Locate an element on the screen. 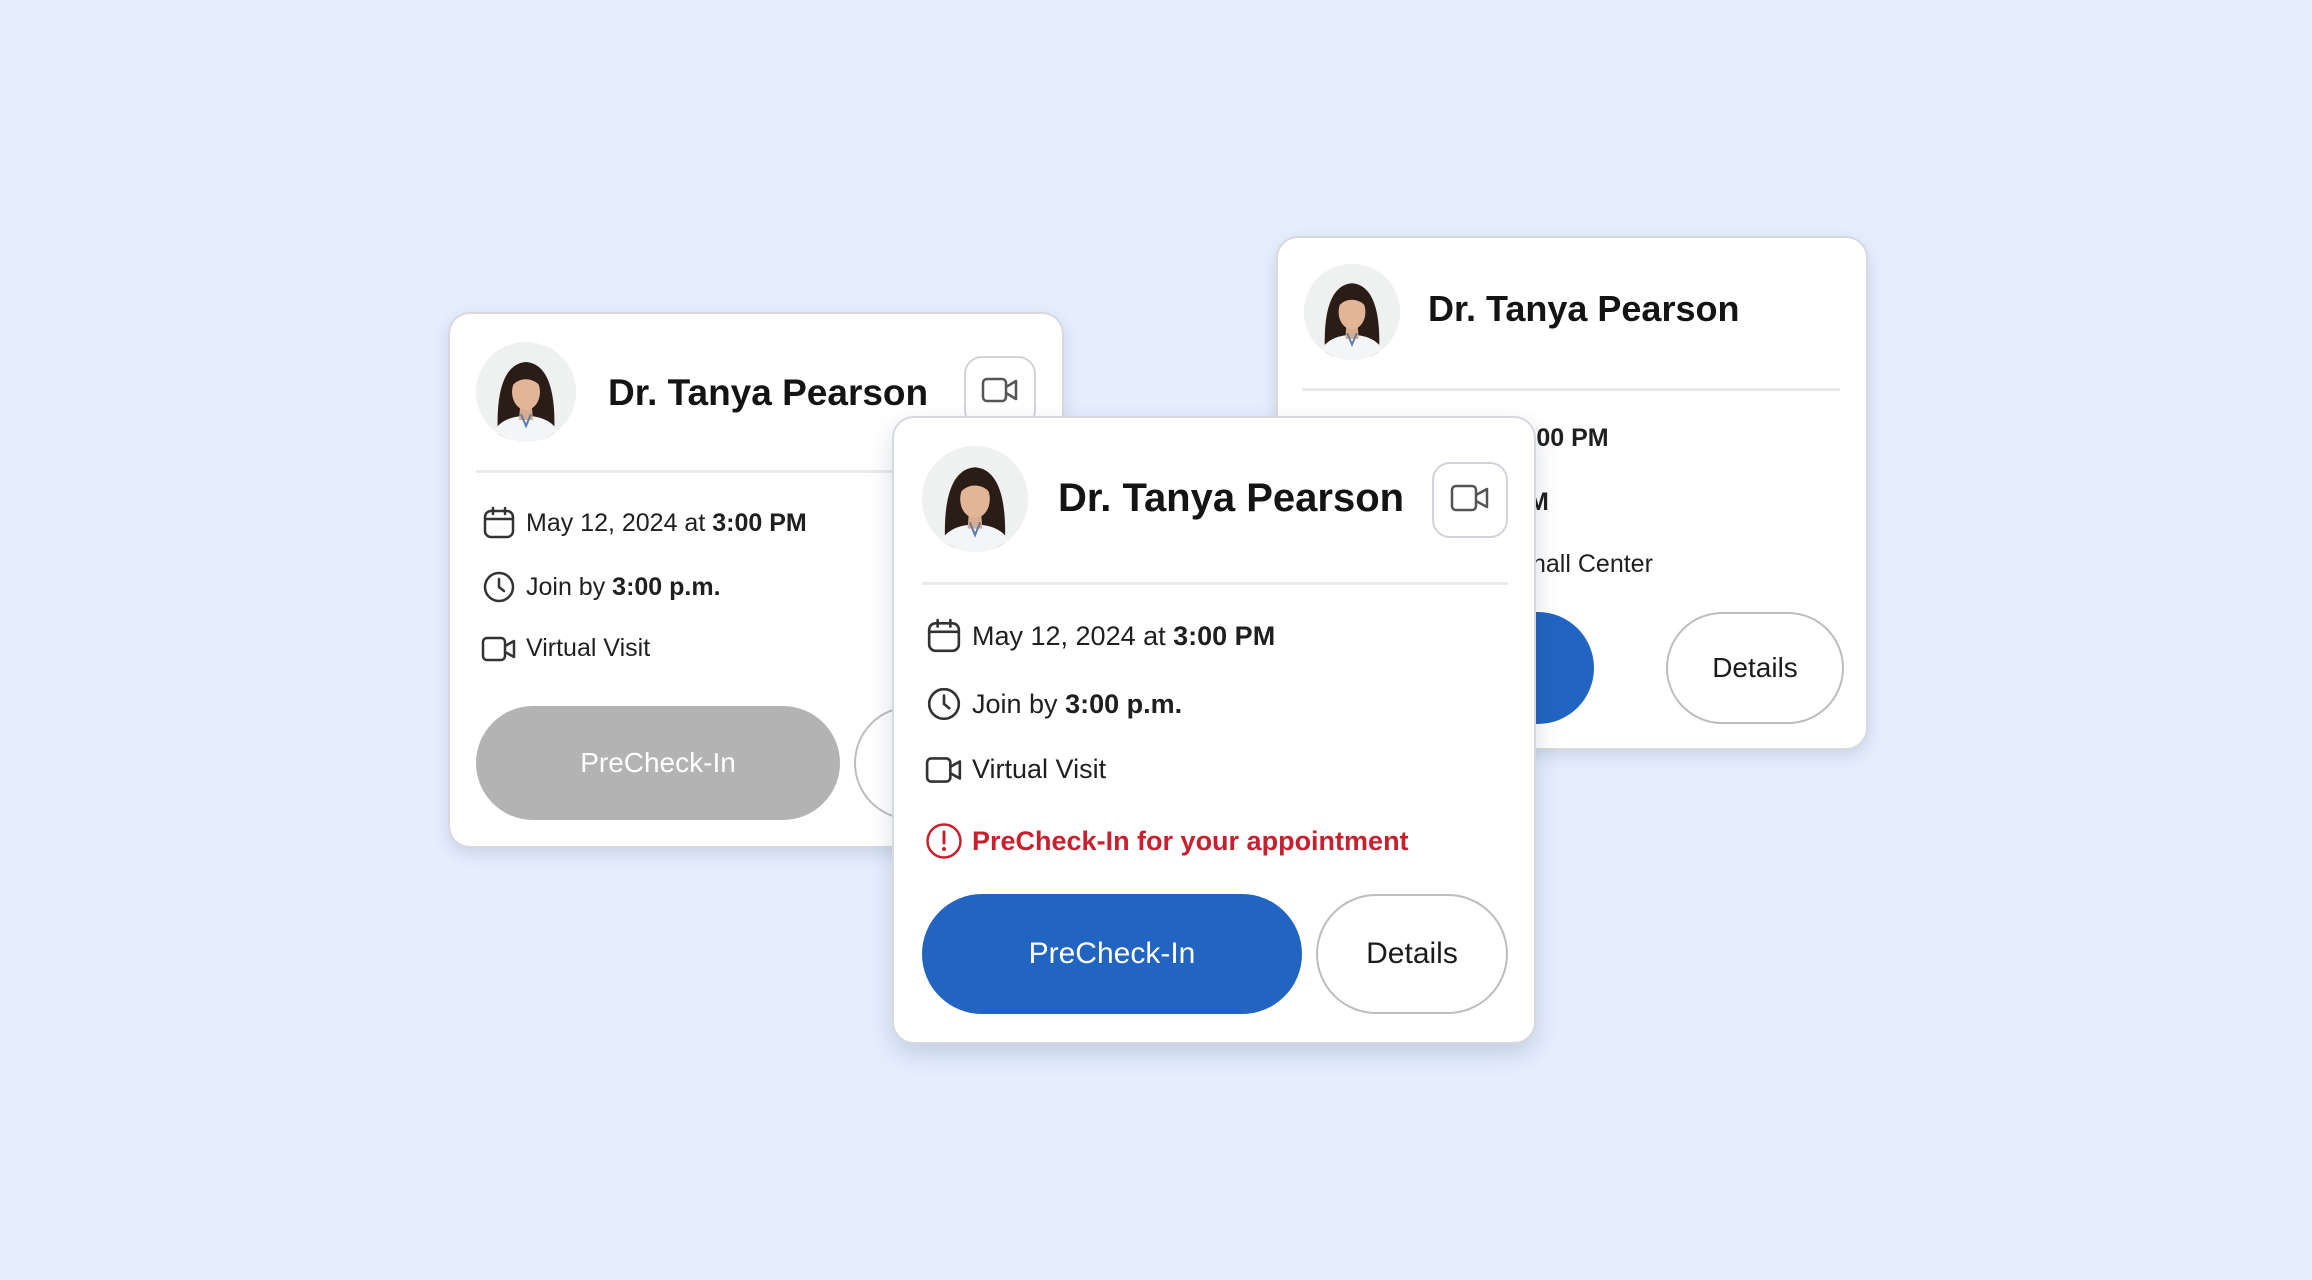  date-time-value: :00 PM is located at coordinates (1568, 438).